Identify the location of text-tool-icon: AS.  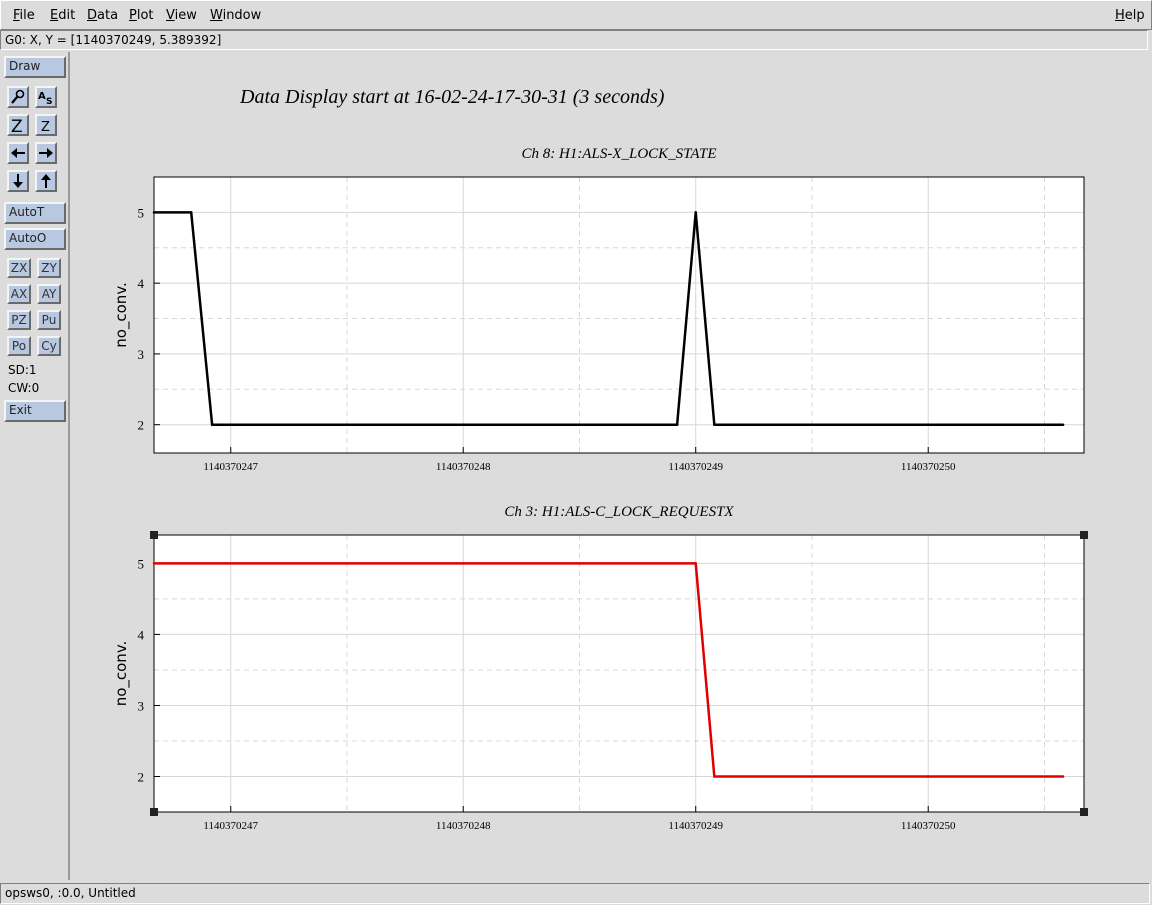
(45, 98).